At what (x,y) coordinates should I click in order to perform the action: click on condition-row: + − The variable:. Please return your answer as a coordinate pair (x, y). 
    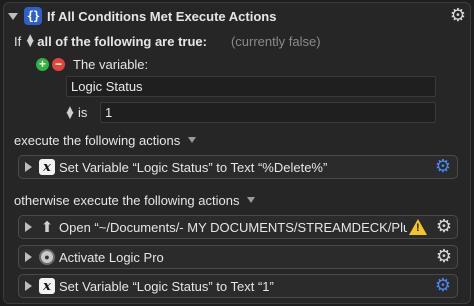
    Looking at the image, I should click on (92, 64).